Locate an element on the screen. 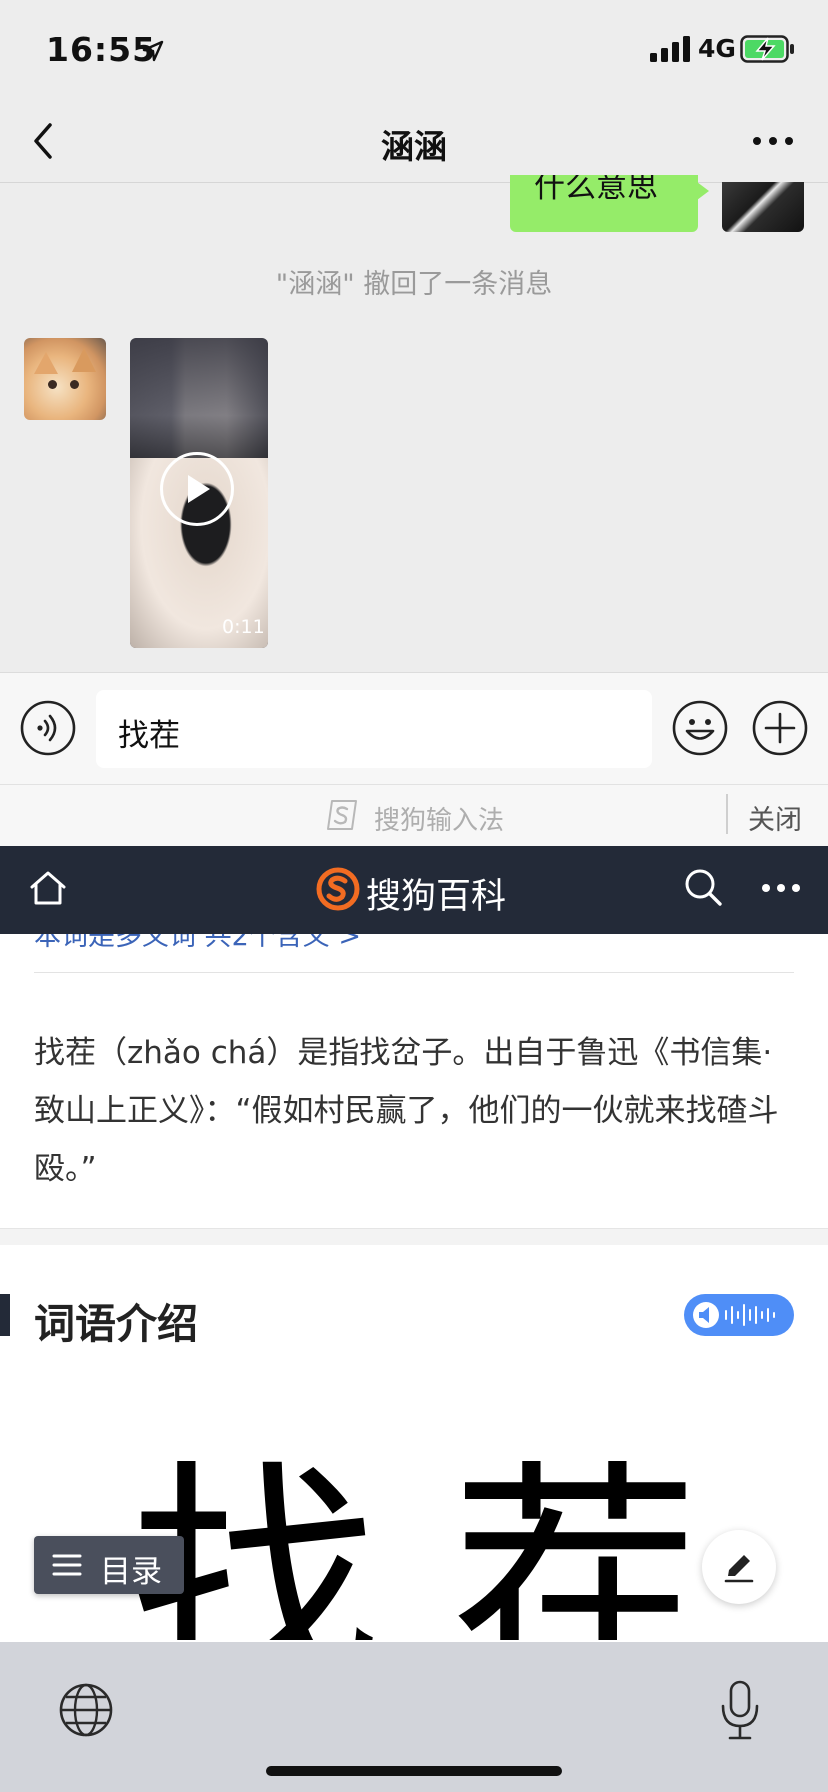  ime-name: 搜狗输入法 is located at coordinates (439, 821).